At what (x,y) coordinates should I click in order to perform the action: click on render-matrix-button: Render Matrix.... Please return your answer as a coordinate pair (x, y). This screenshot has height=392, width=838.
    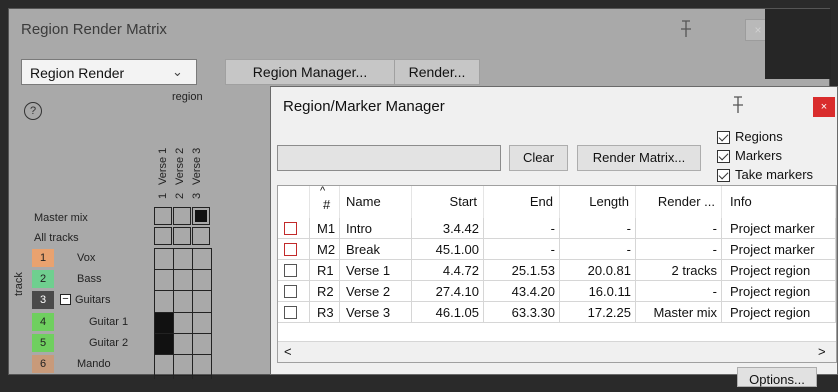
    Looking at the image, I should click on (639, 158).